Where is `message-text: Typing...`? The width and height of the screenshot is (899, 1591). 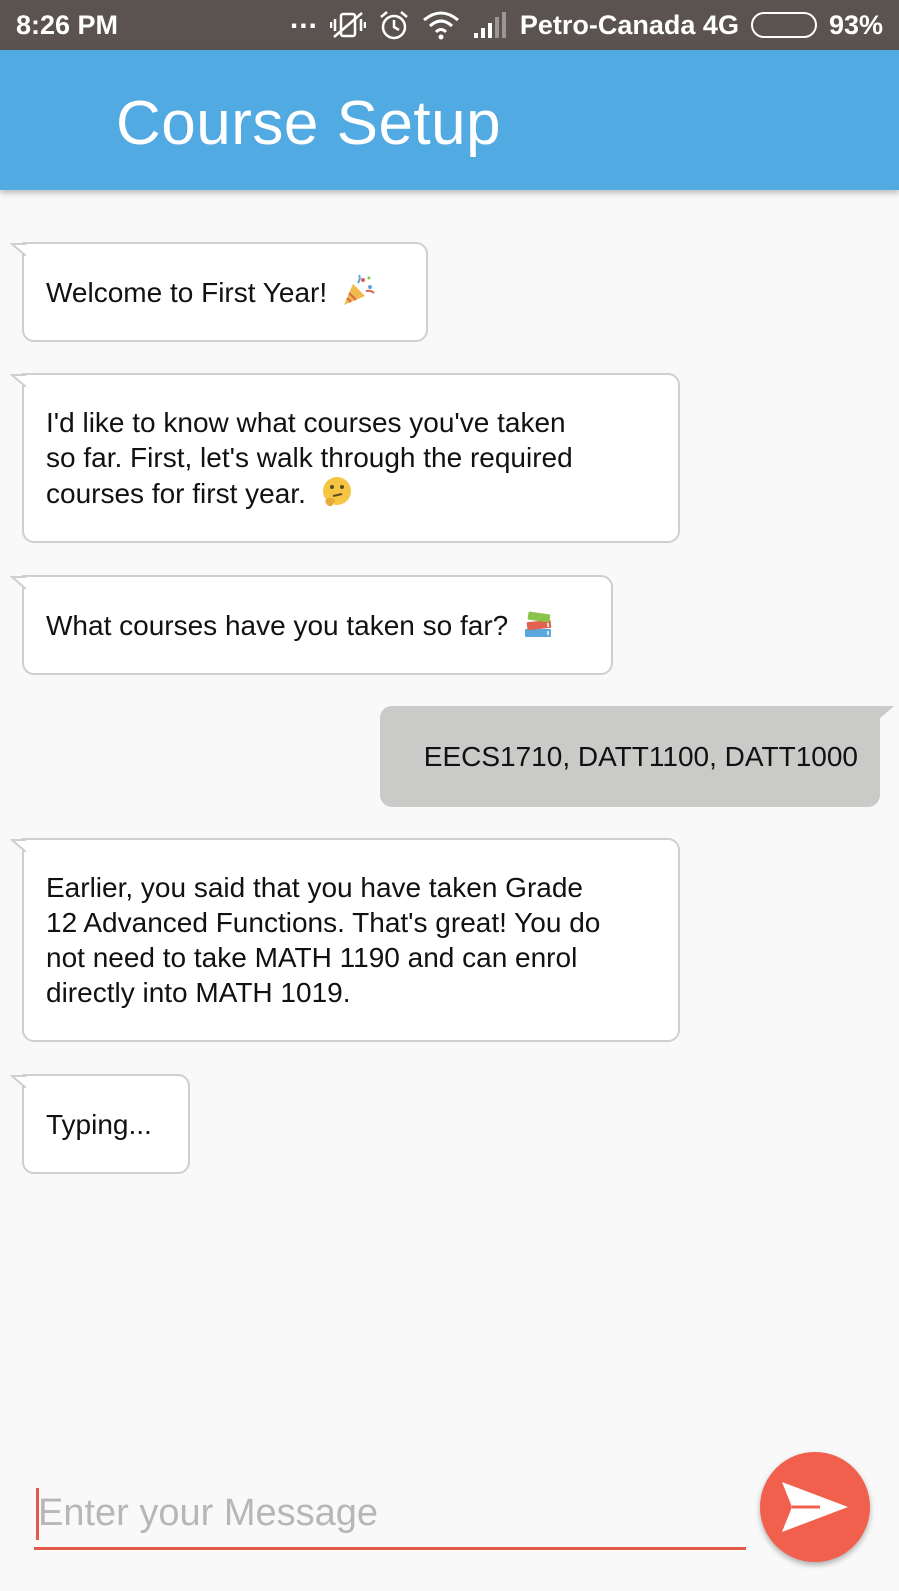 message-text: Typing... is located at coordinates (99, 1124).